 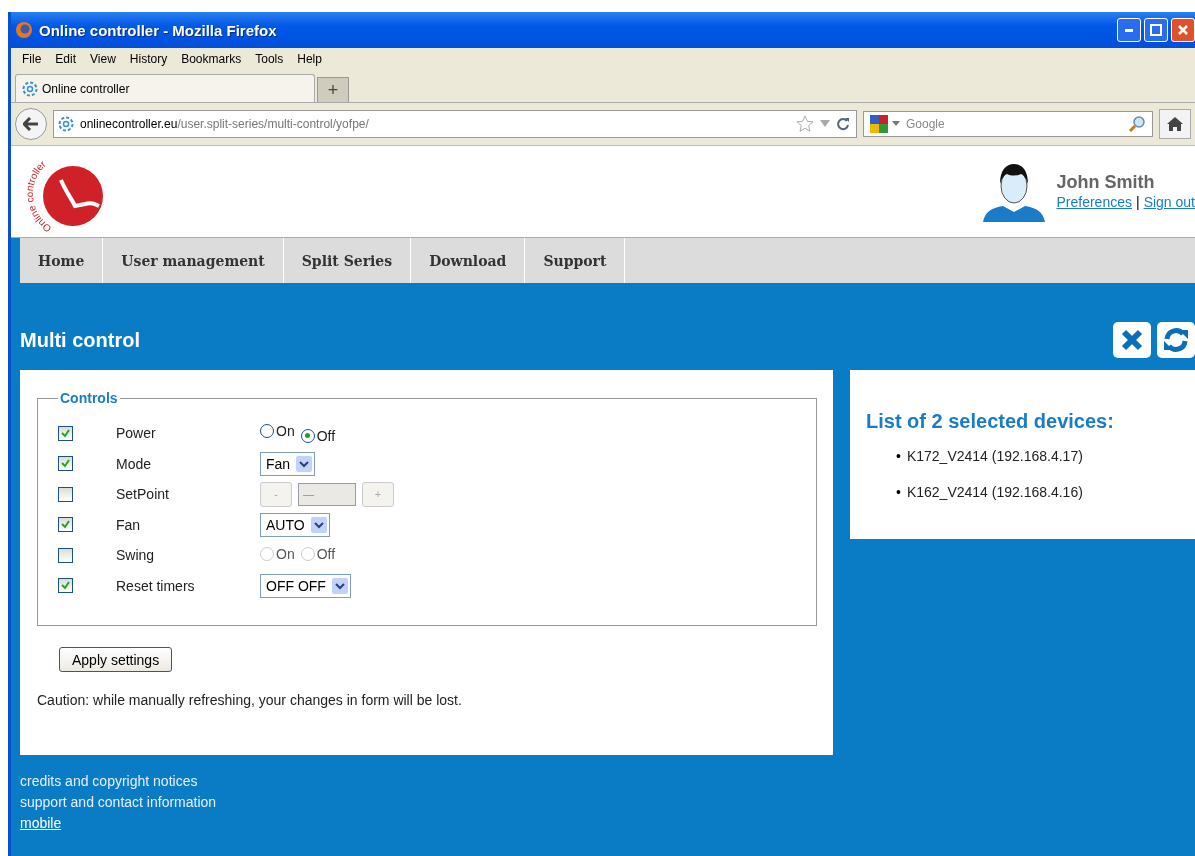 I want to click on control-label: Power, so click(x=136, y=433).